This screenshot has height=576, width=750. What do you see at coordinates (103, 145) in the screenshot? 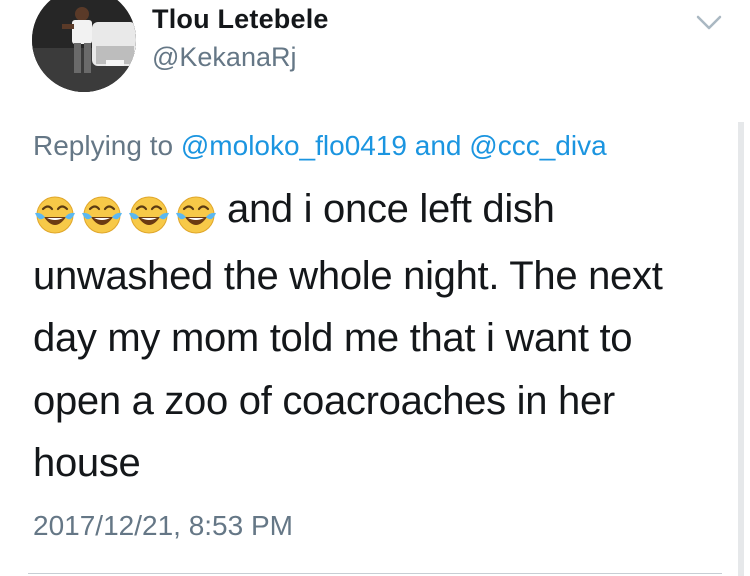
I see `replying-to-label: Replying to` at bounding box center [103, 145].